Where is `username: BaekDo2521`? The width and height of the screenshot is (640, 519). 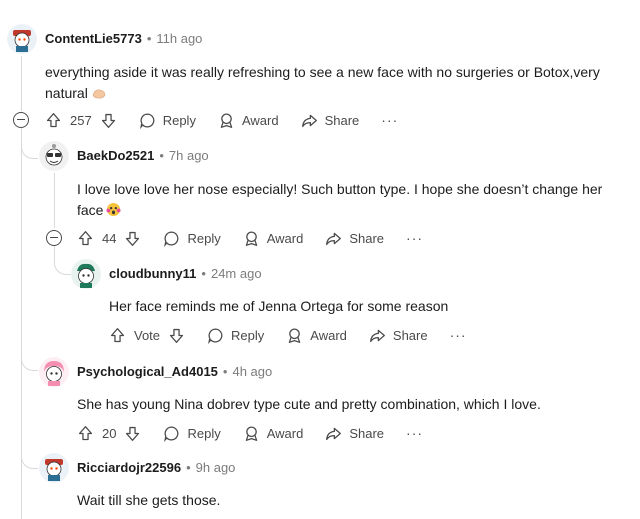 username: BaekDo2521 is located at coordinates (115, 155).